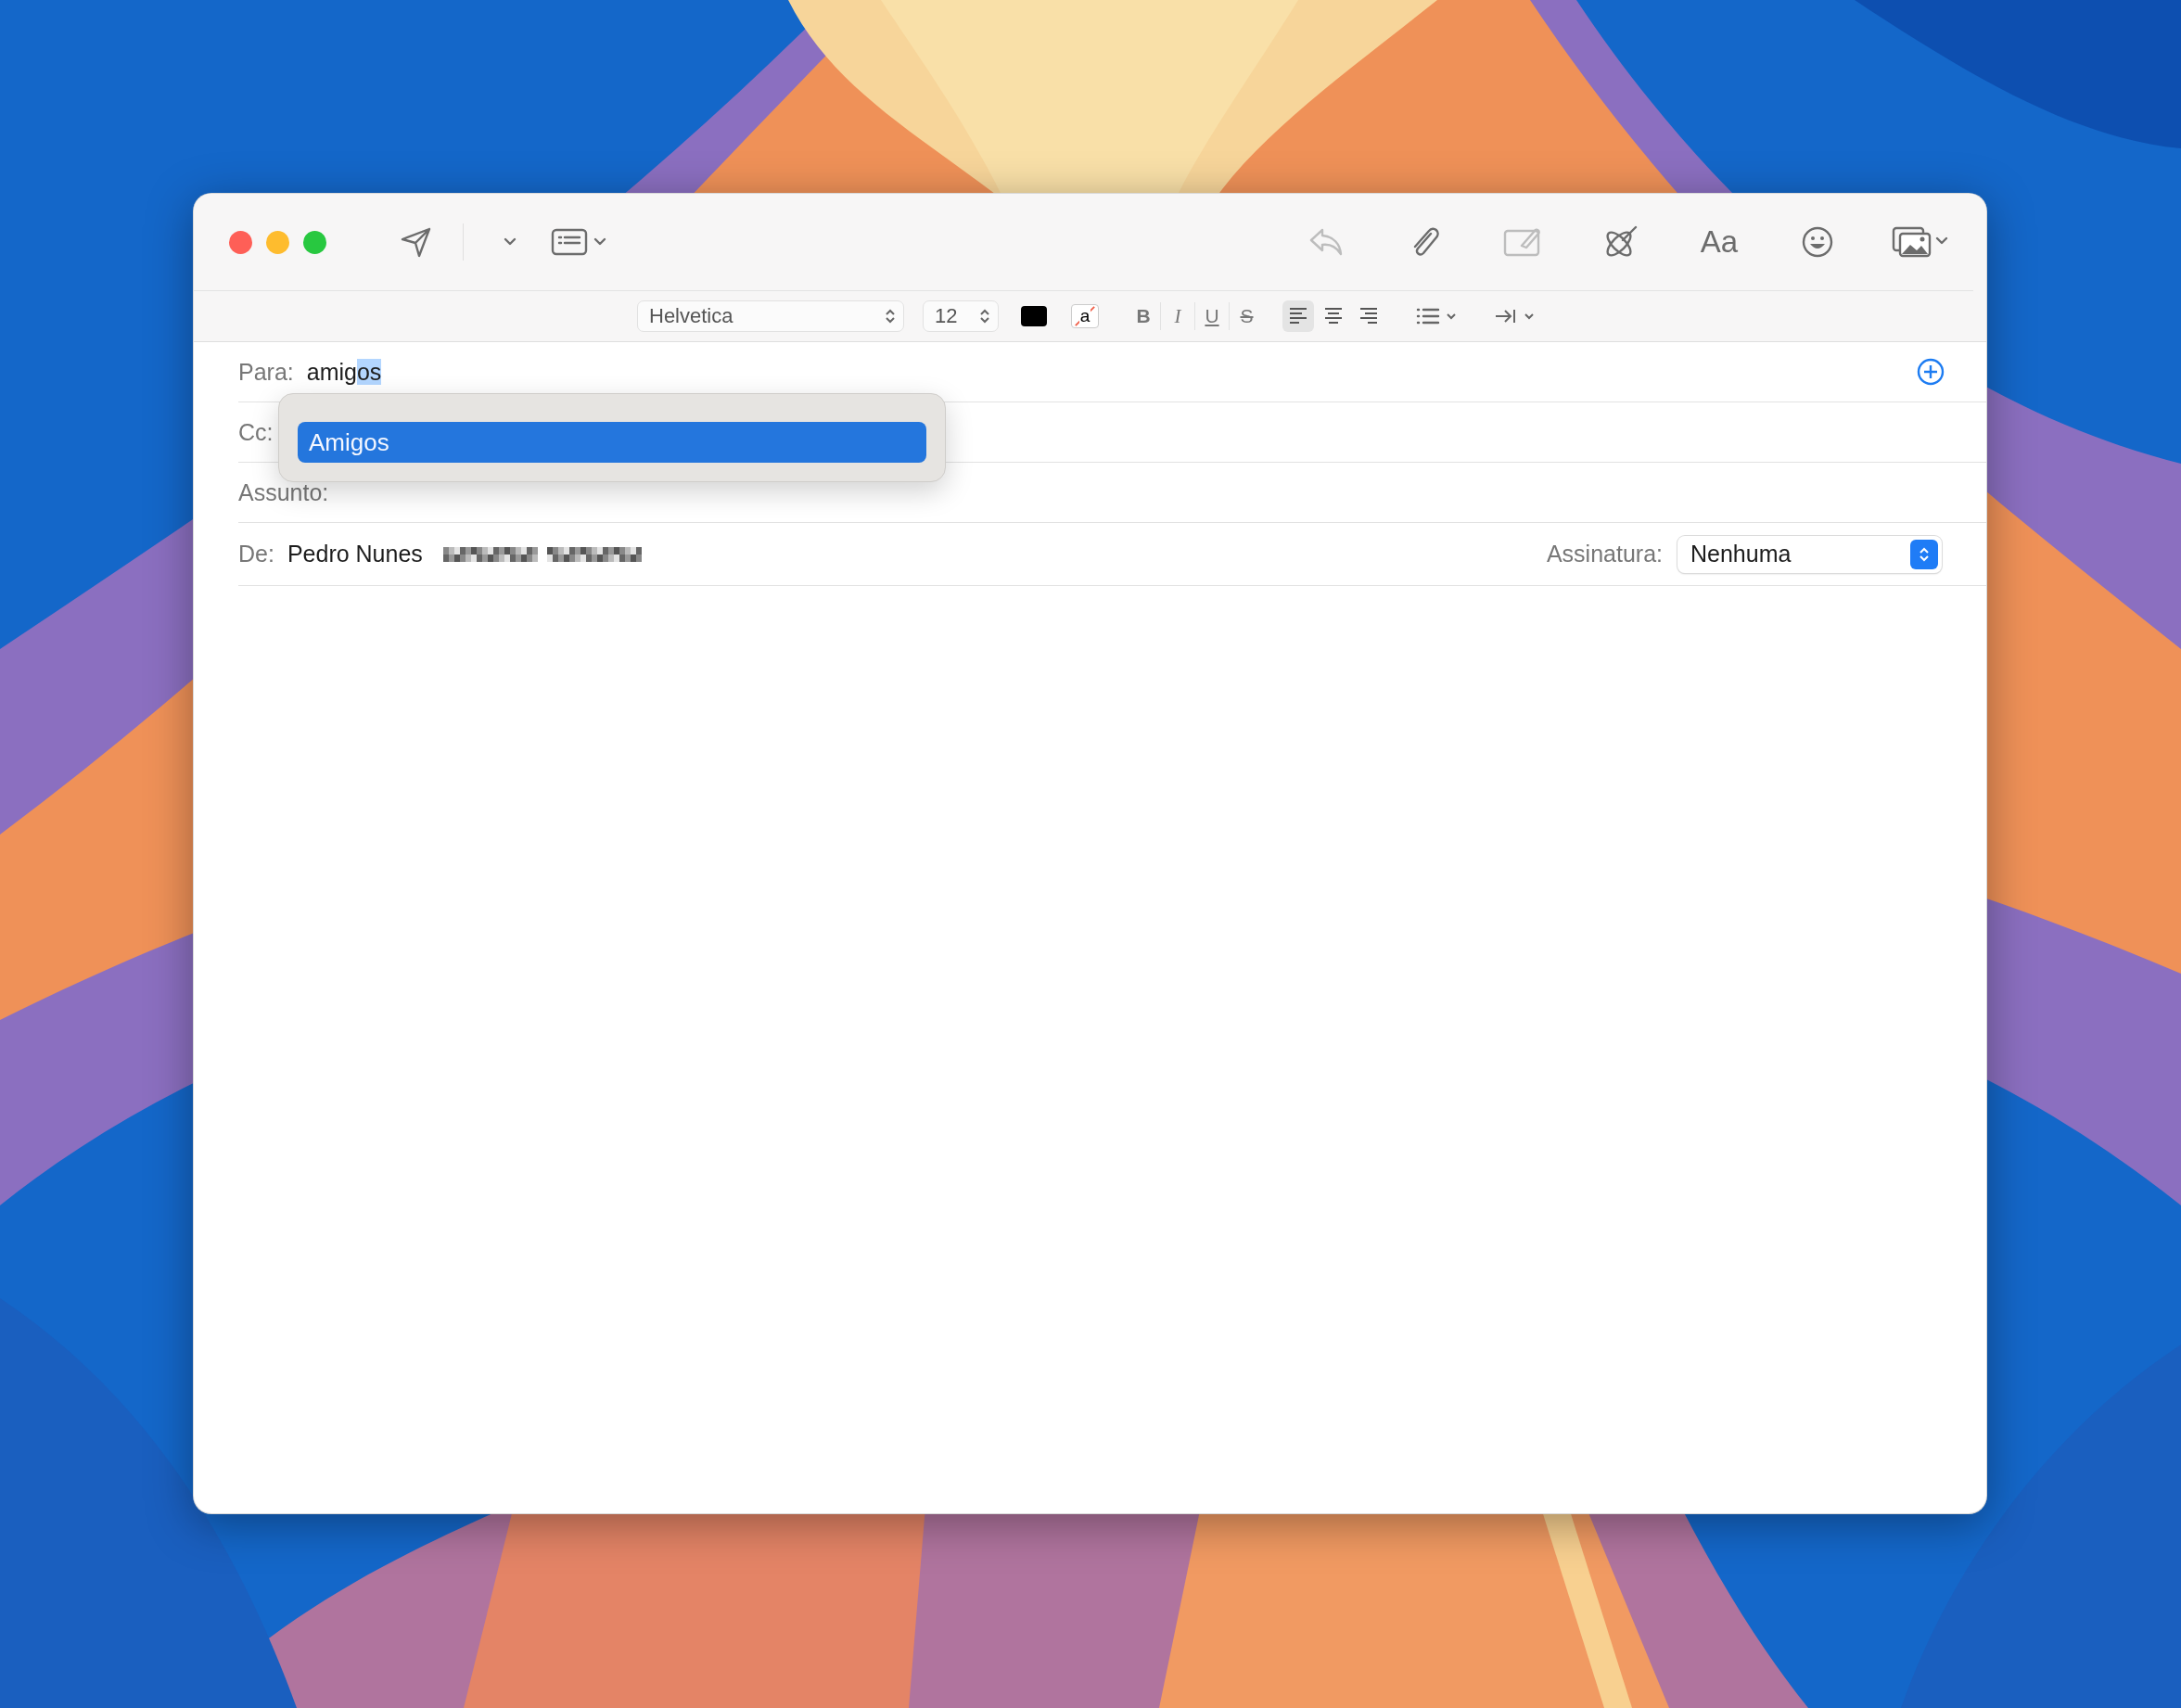  What do you see at coordinates (1719, 242) in the screenshot?
I see `fonts-button: Aa` at bounding box center [1719, 242].